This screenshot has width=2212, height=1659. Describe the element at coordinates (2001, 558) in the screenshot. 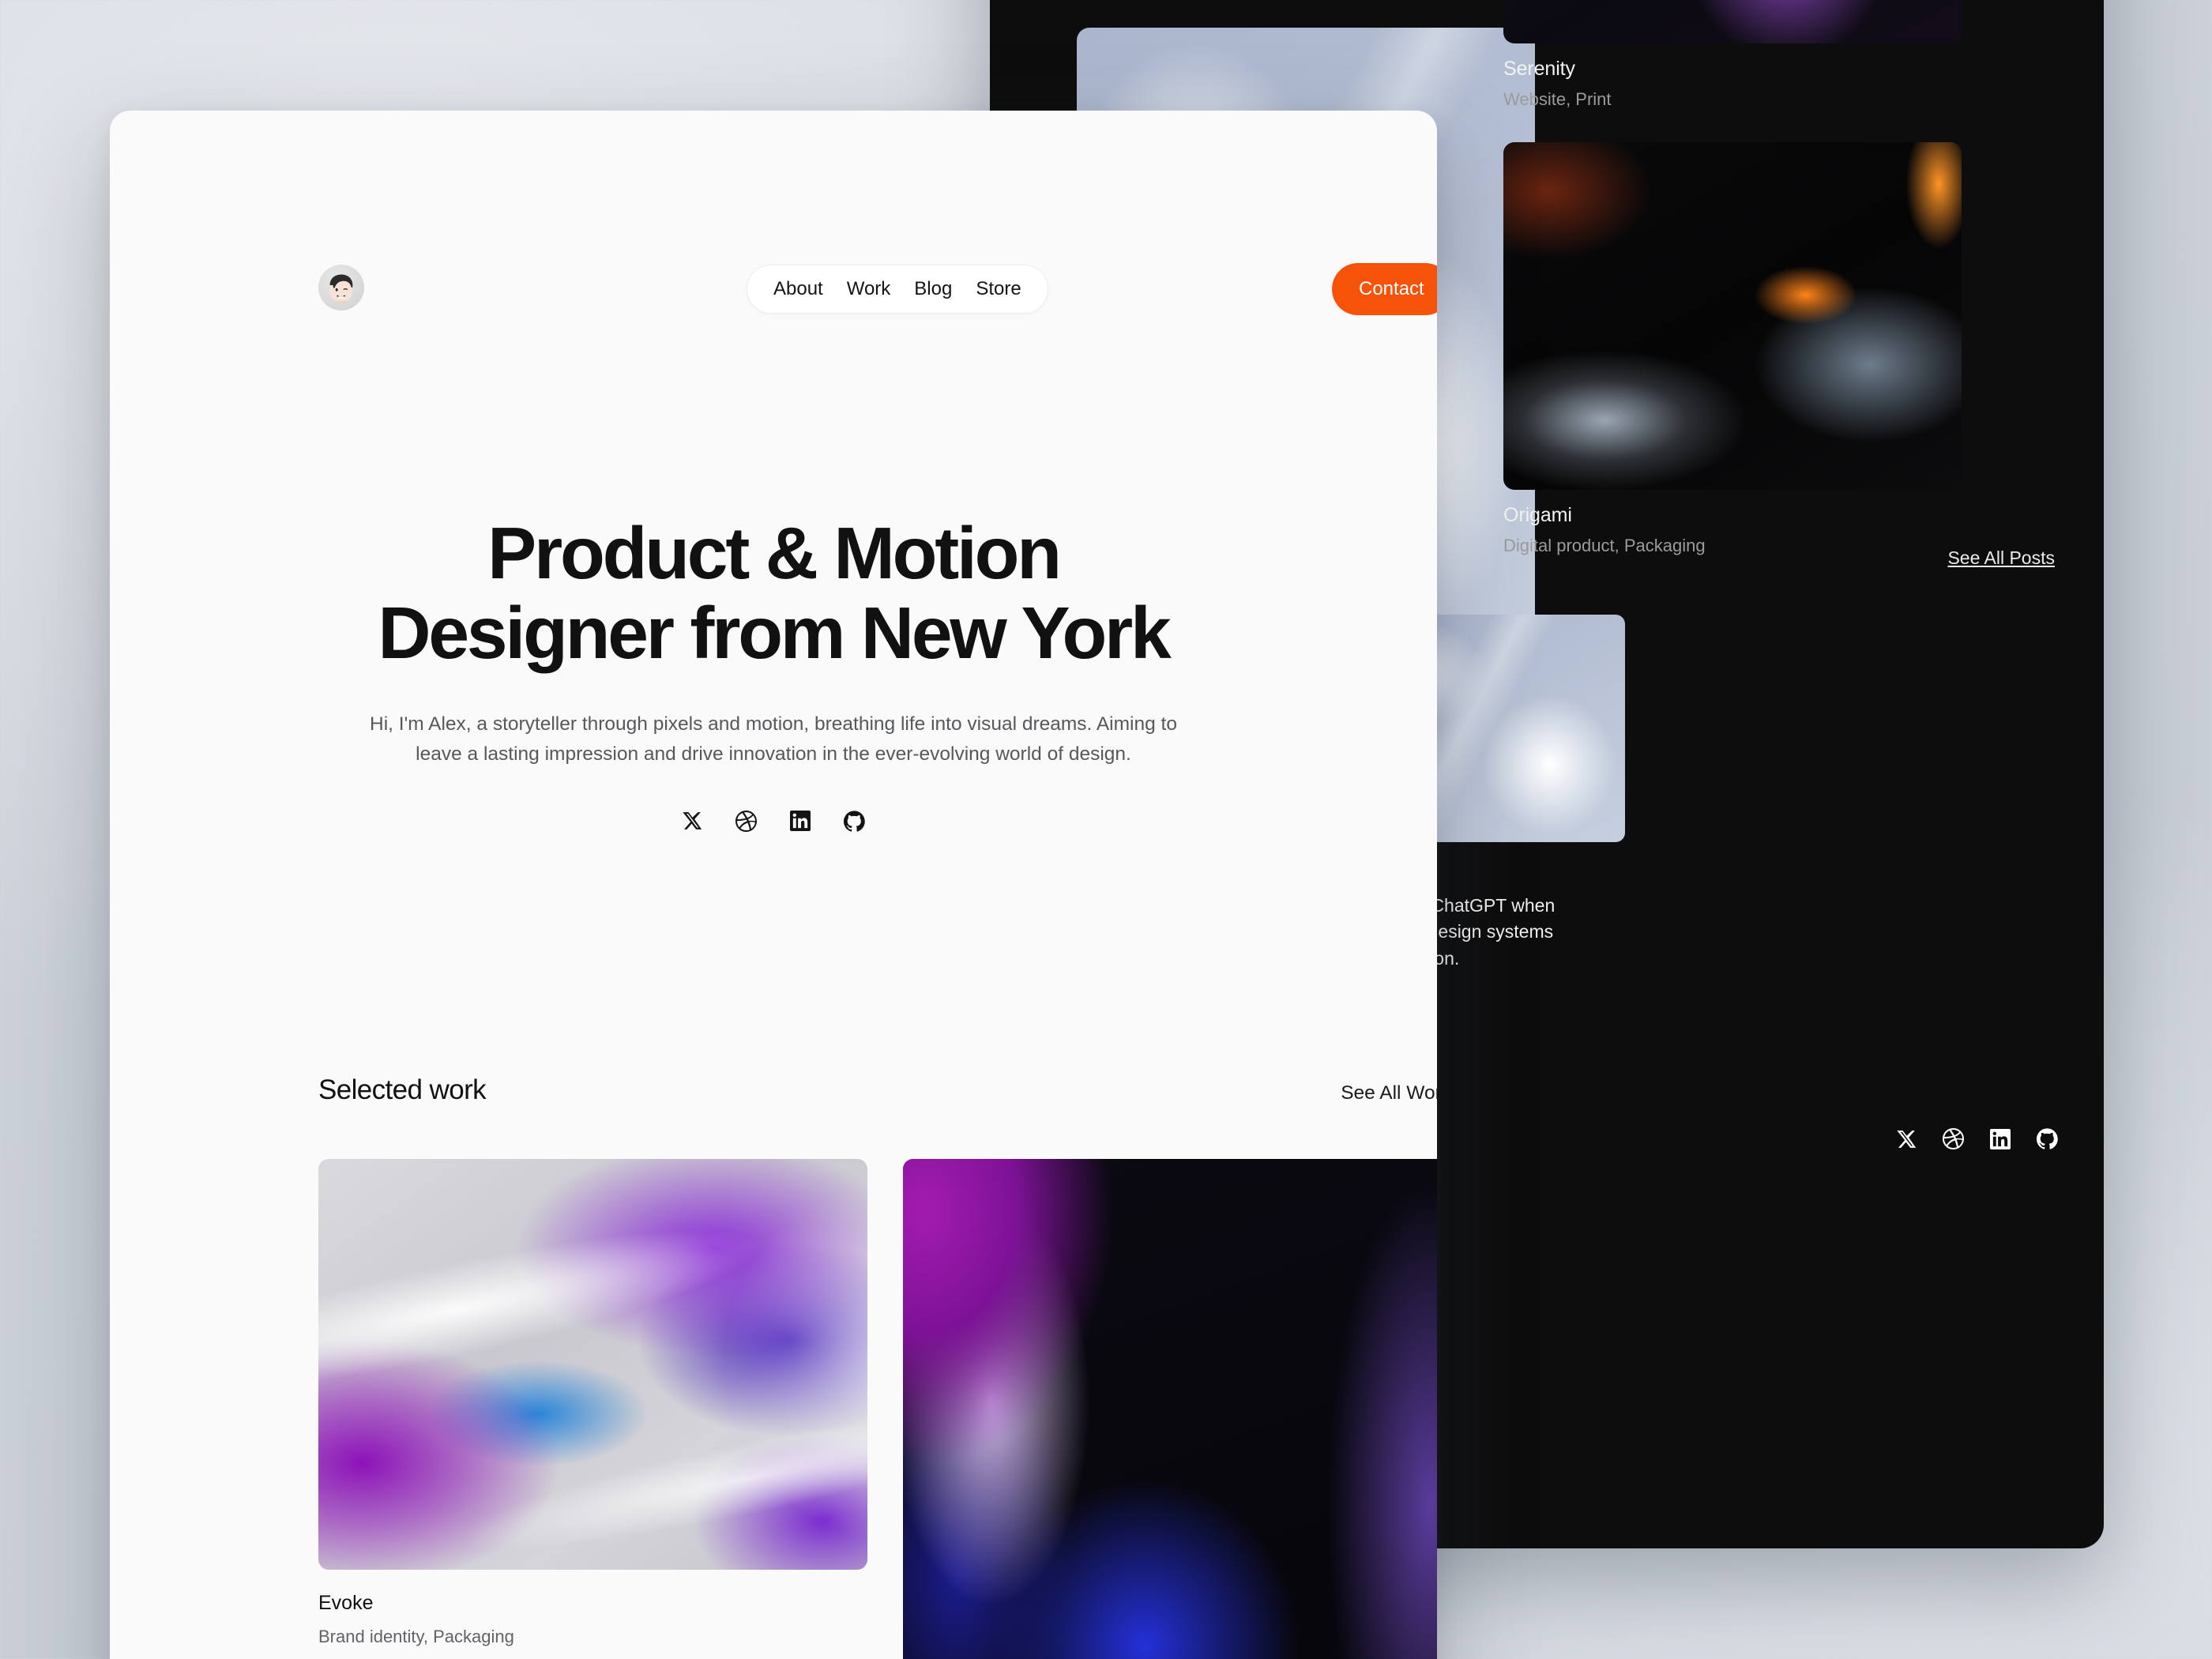

I see `see-all-posts-link: See All Posts` at that location.